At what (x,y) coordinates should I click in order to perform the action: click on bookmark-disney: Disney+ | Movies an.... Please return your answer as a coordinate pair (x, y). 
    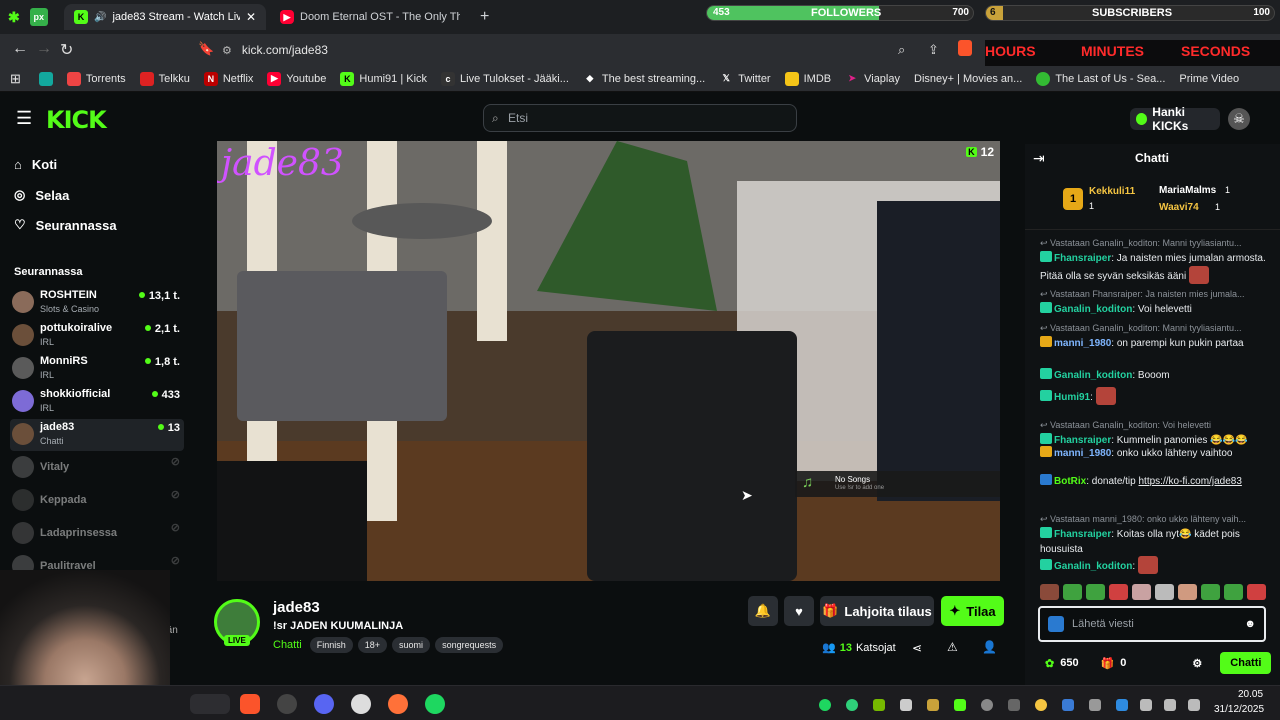
    Looking at the image, I should click on (968, 79).